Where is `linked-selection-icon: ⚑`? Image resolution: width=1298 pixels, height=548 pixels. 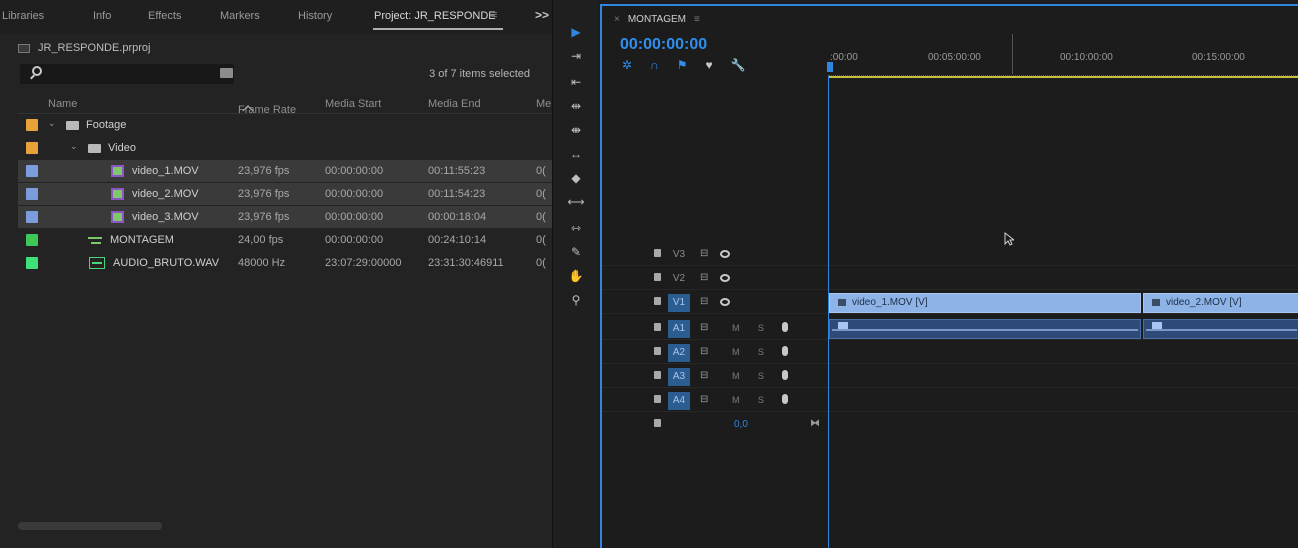 linked-selection-icon: ⚑ is located at coordinates (682, 65).